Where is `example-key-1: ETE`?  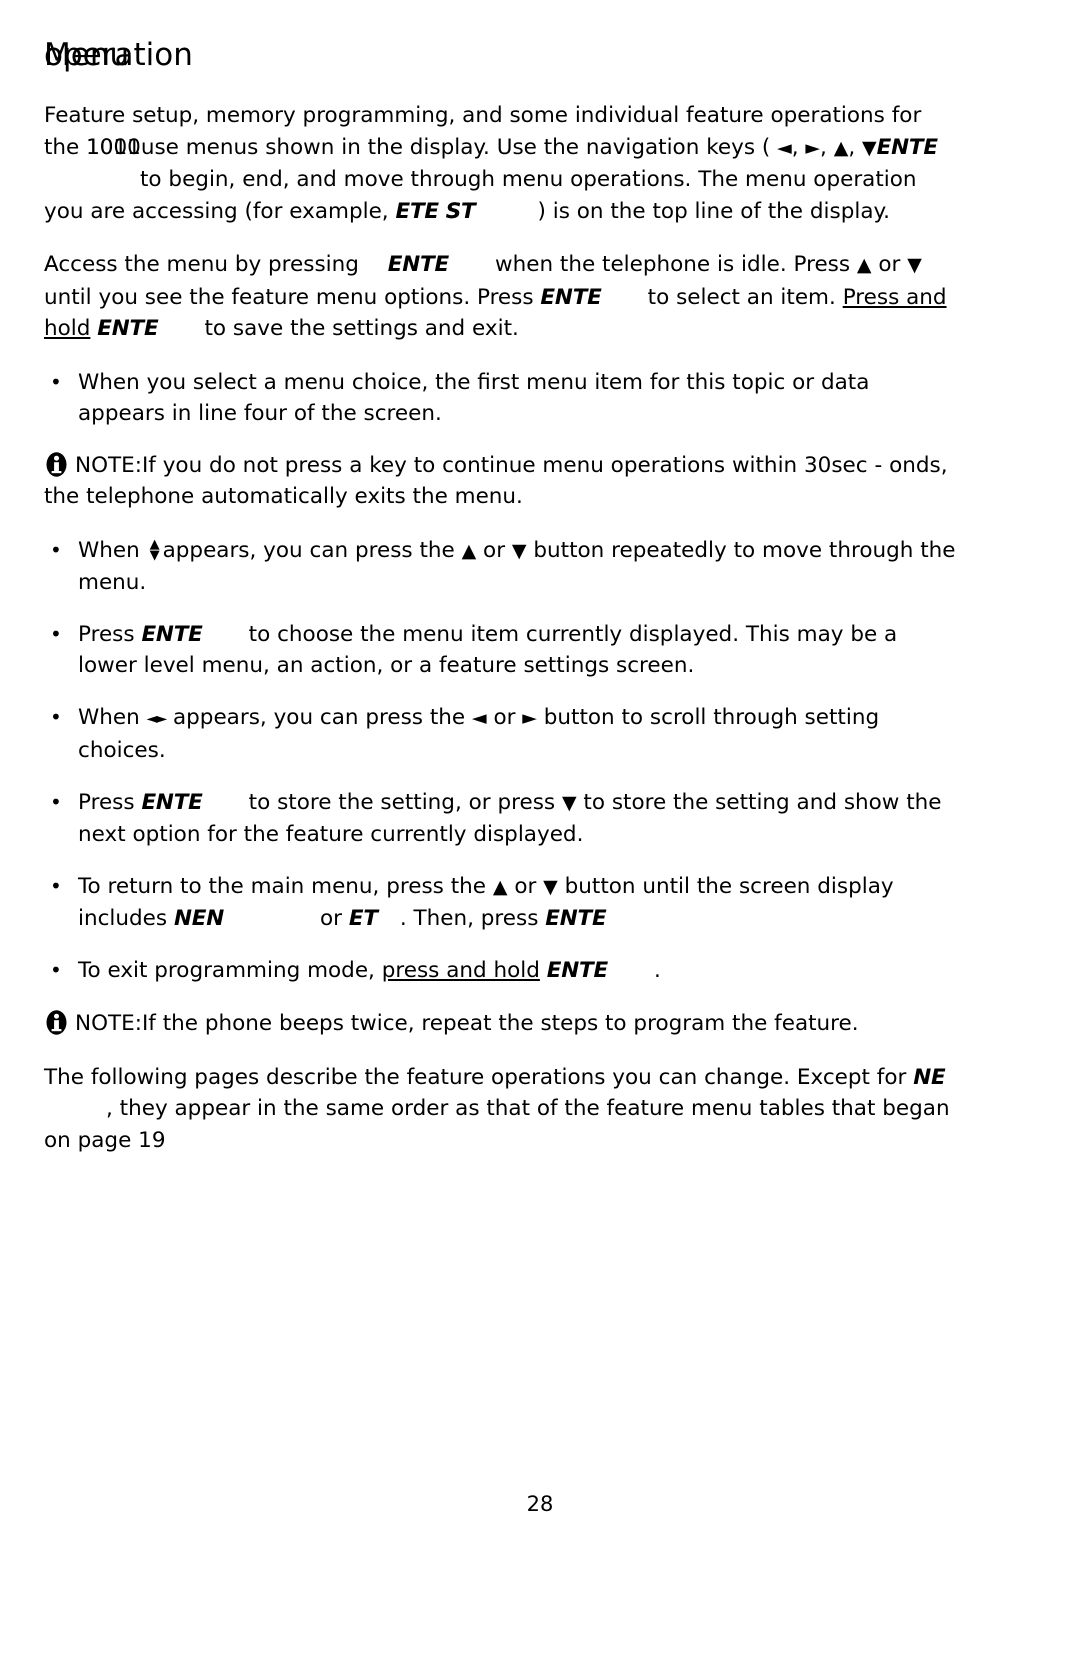 example-key-1: ETE is located at coordinates (417, 211).